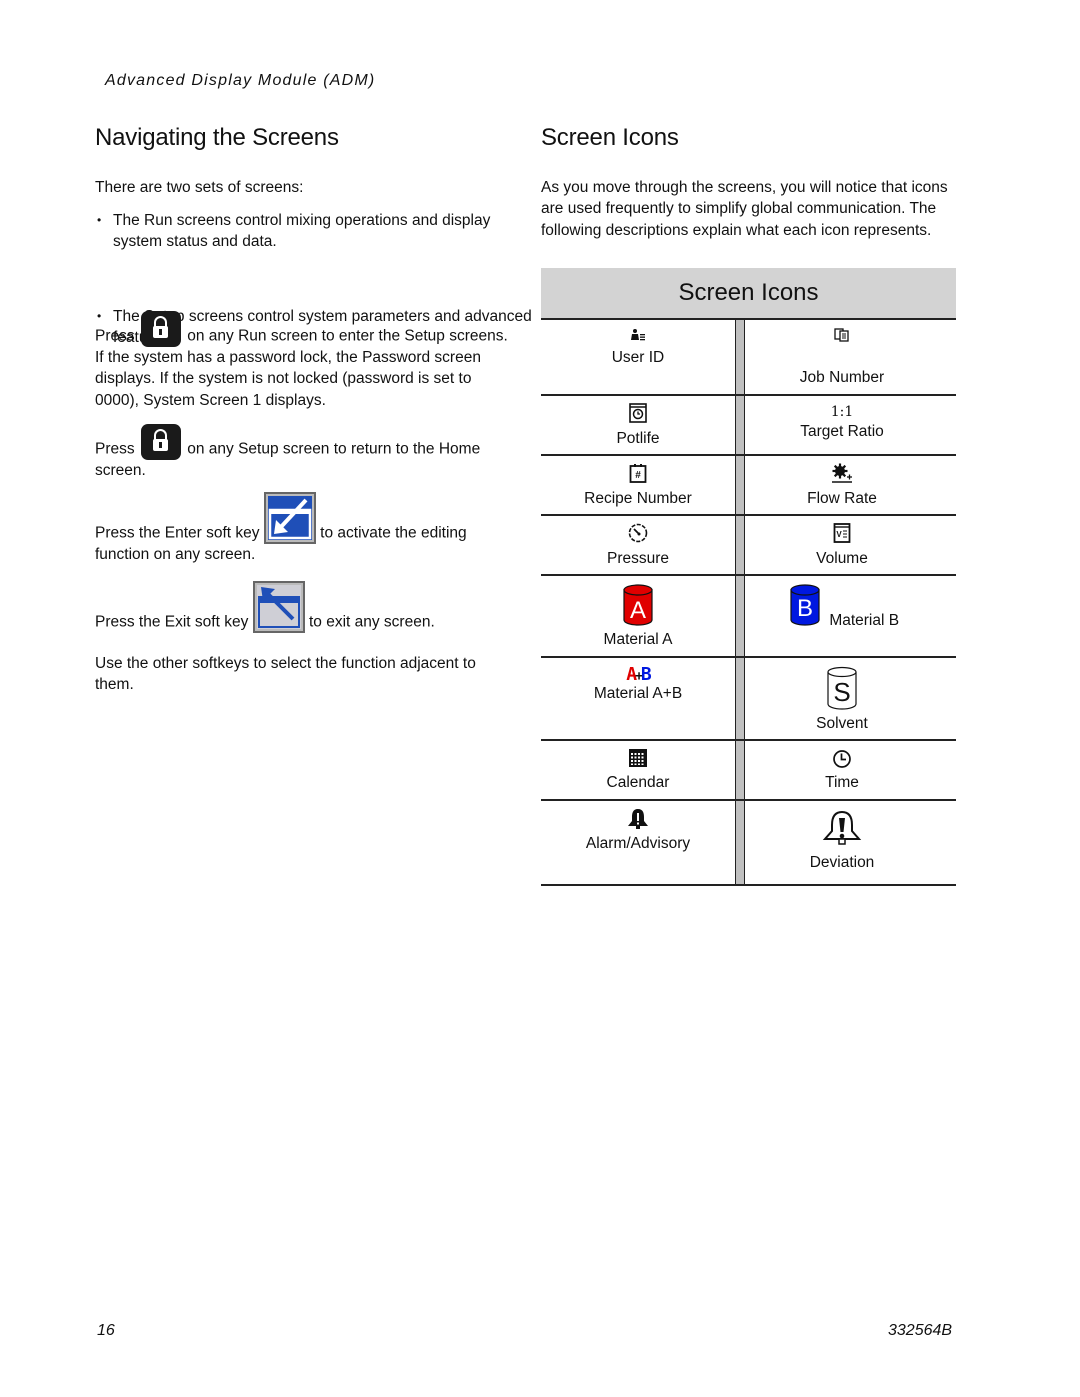 The image size is (1080, 1397). What do you see at coordinates (842, 862) in the screenshot?
I see `icon-label: Deviation` at bounding box center [842, 862].